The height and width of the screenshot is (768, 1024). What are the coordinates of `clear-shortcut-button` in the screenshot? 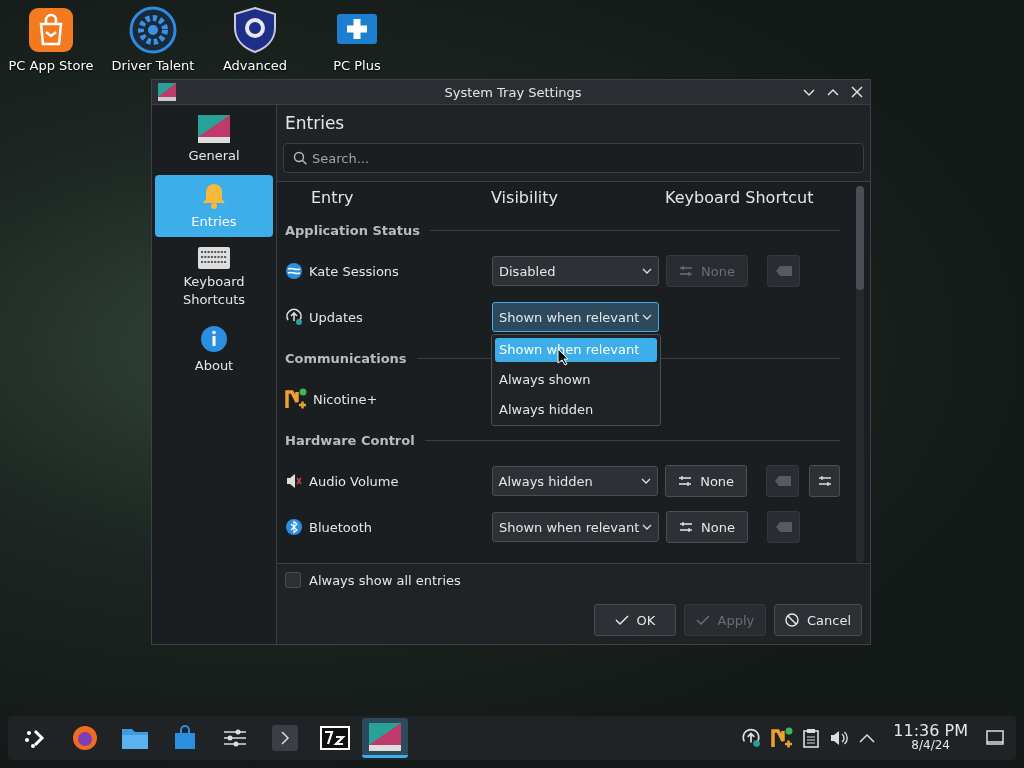 It's located at (783, 481).